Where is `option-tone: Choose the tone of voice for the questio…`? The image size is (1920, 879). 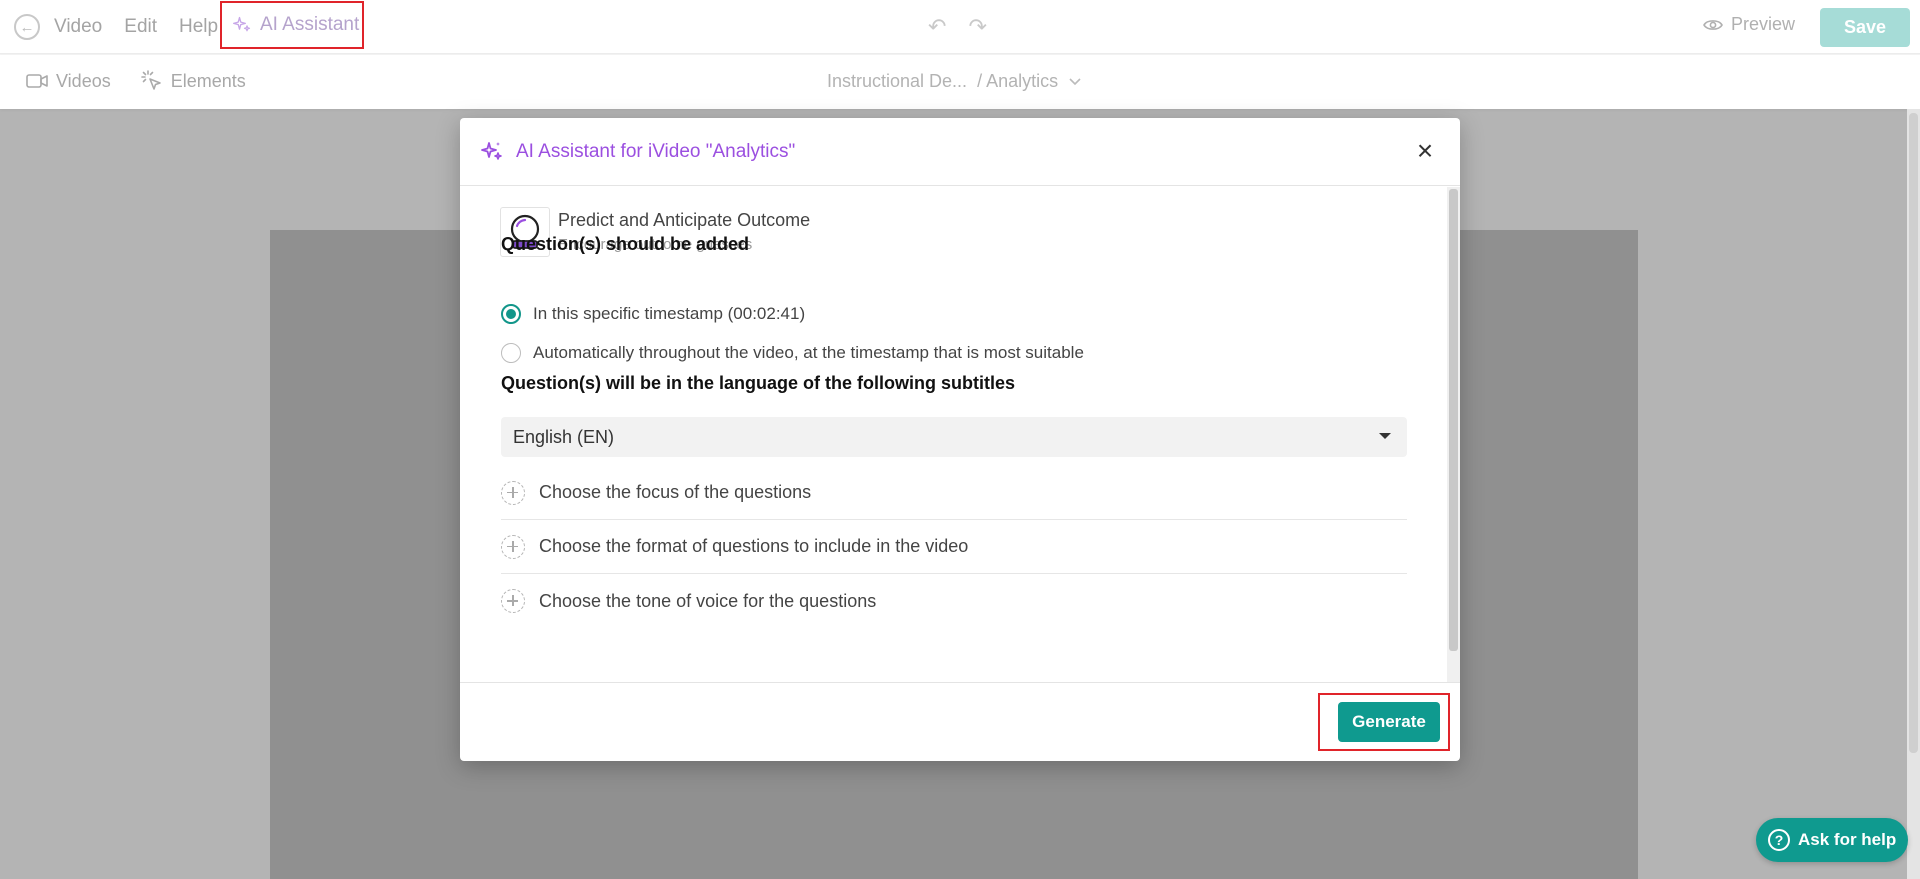
option-tone: Choose the tone of voice for the questio… is located at coordinates (954, 601).